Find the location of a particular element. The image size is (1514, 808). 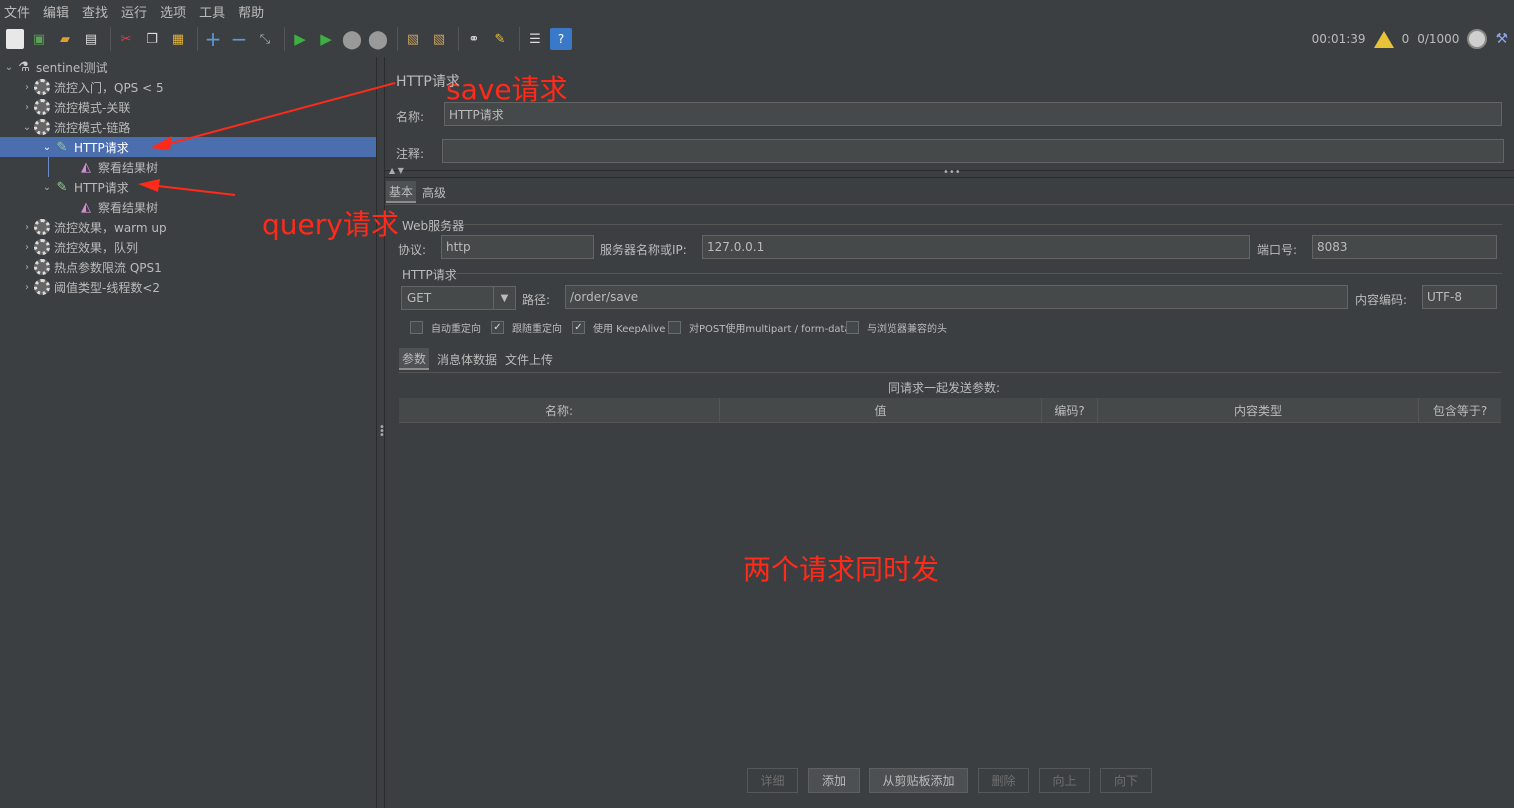

subtab-divider is located at coordinates (950, 372).